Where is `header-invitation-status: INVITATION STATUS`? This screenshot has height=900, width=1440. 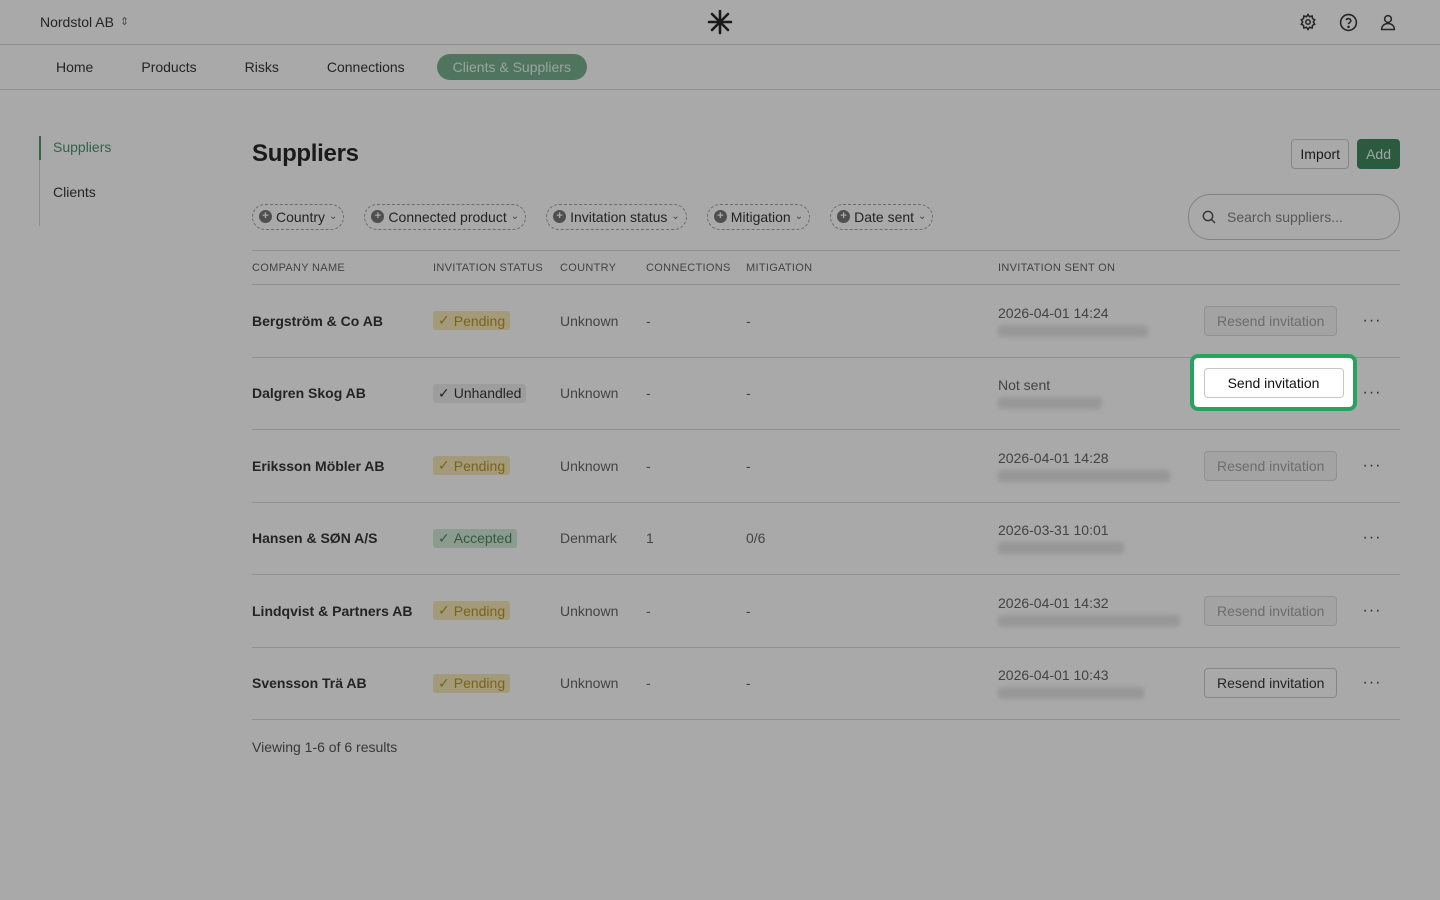
header-invitation-status: INVITATION STATUS is located at coordinates (496, 268).